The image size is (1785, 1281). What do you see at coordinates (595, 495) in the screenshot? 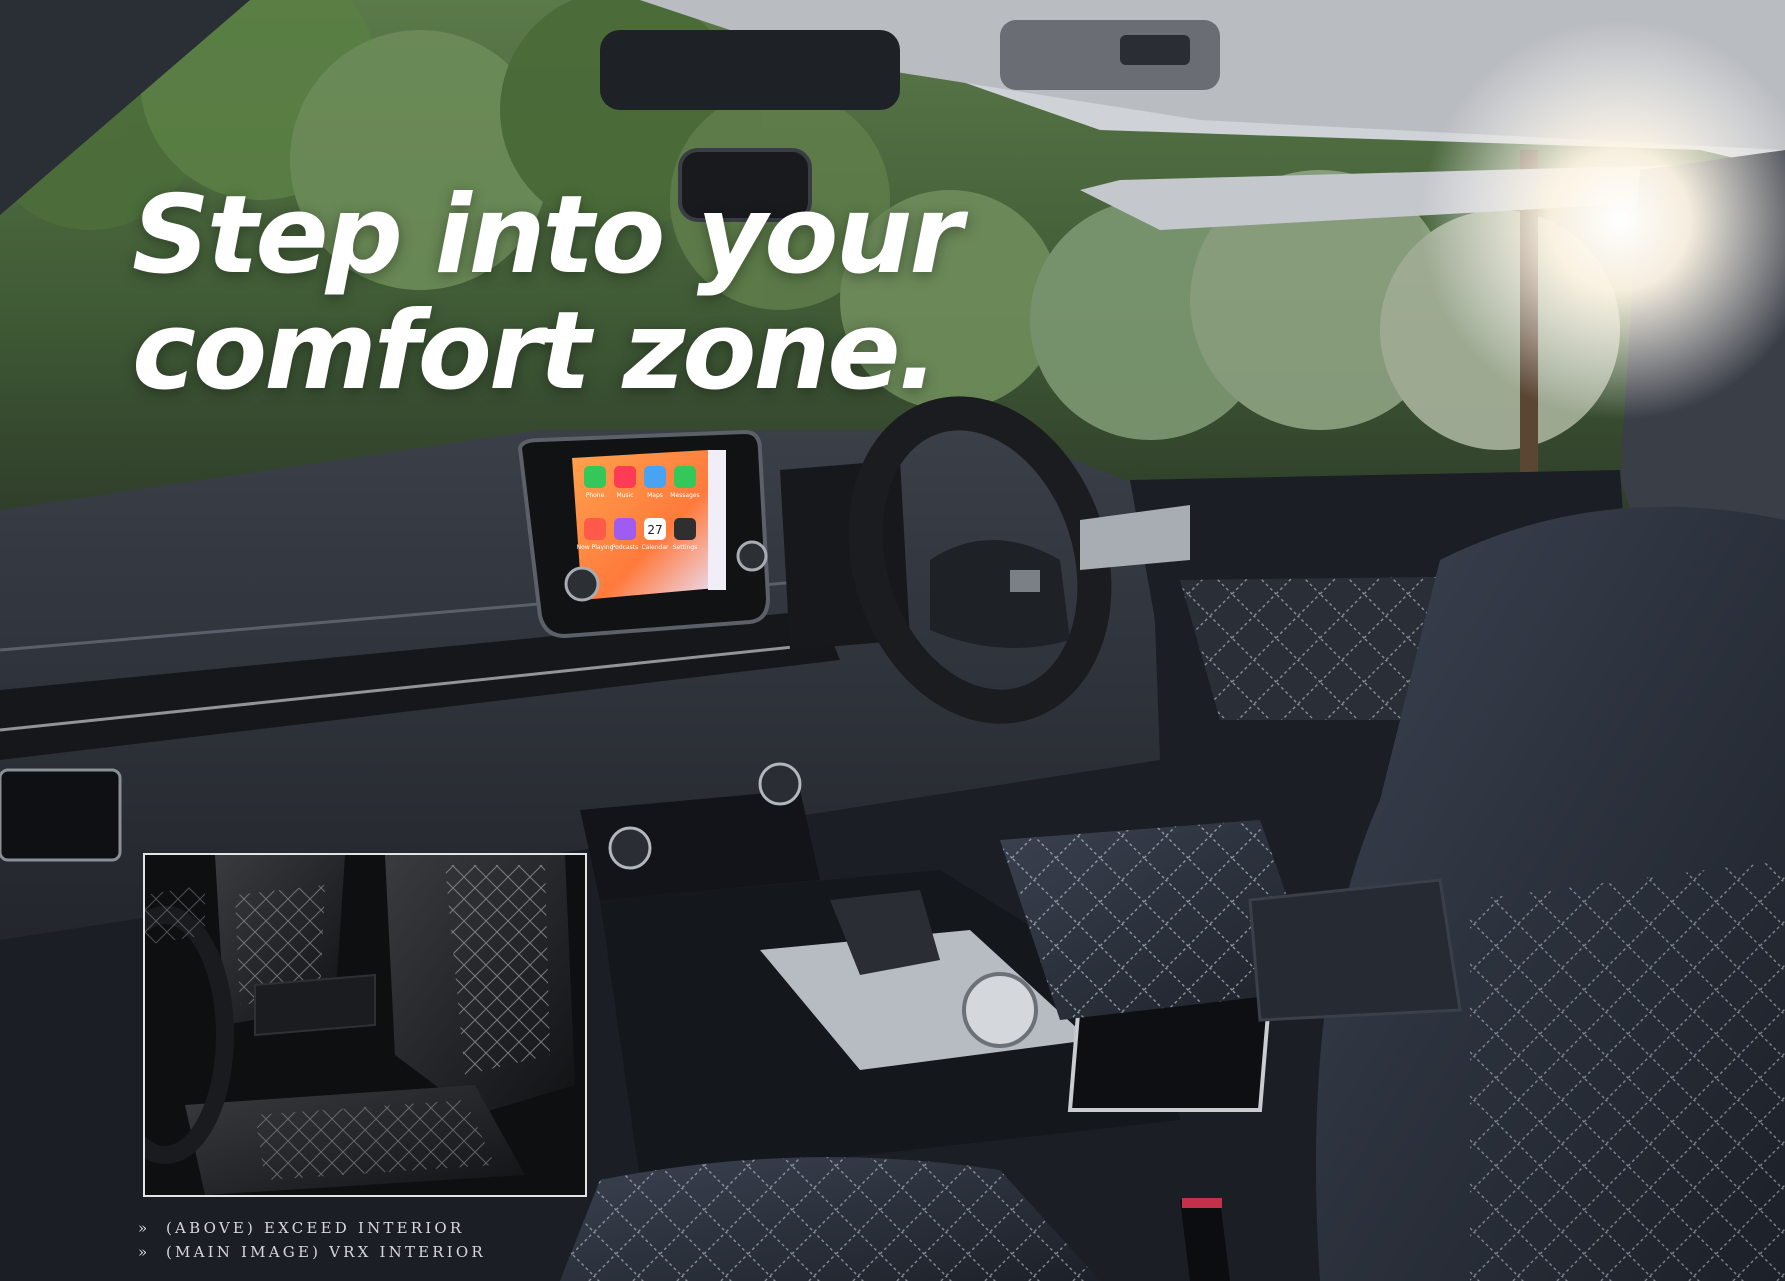
I see `app-label: Phone` at bounding box center [595, 495].